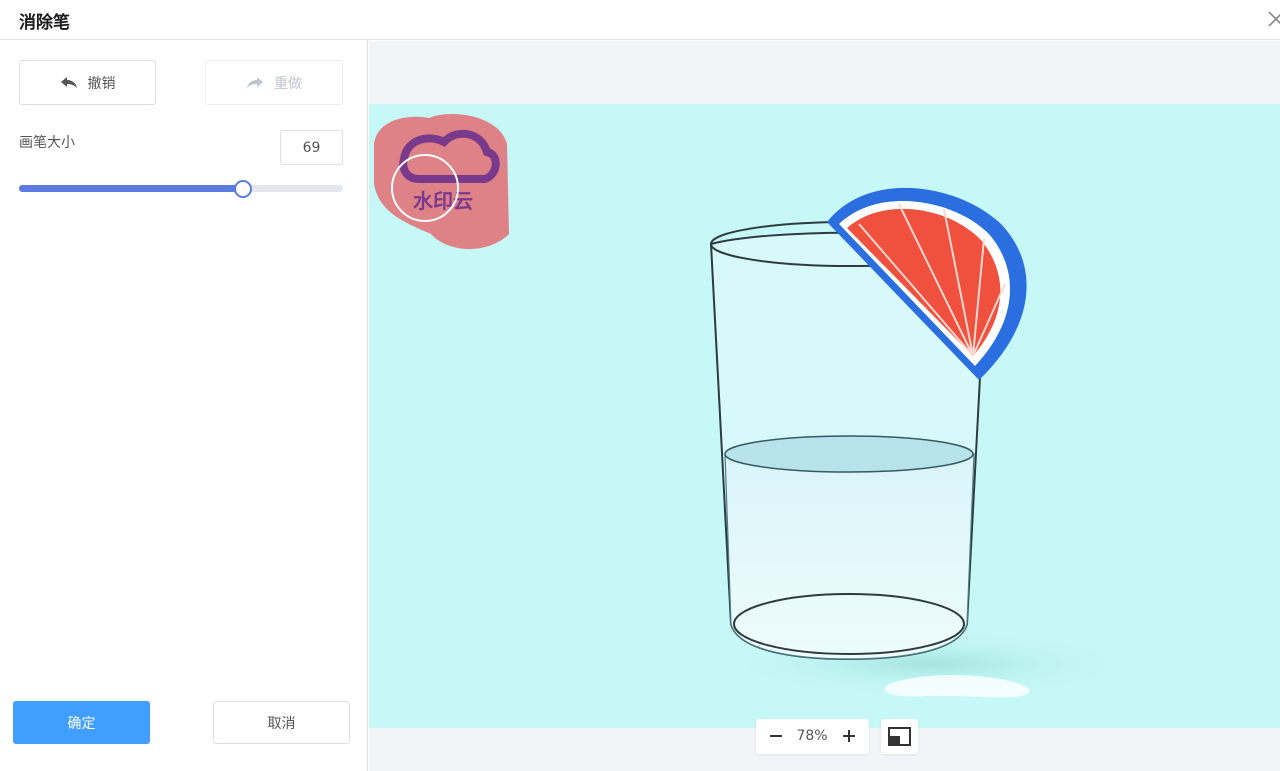  What do you see at coordinates (68, 82) in the screenshot?
I see `undo-arrow-icon` at bounding box center [68, 82].